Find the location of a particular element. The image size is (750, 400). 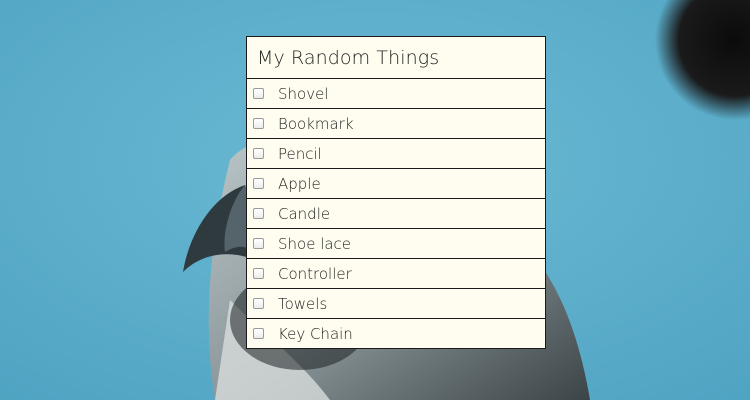

list-item: Bookmark is located at coordinates (396, 124).